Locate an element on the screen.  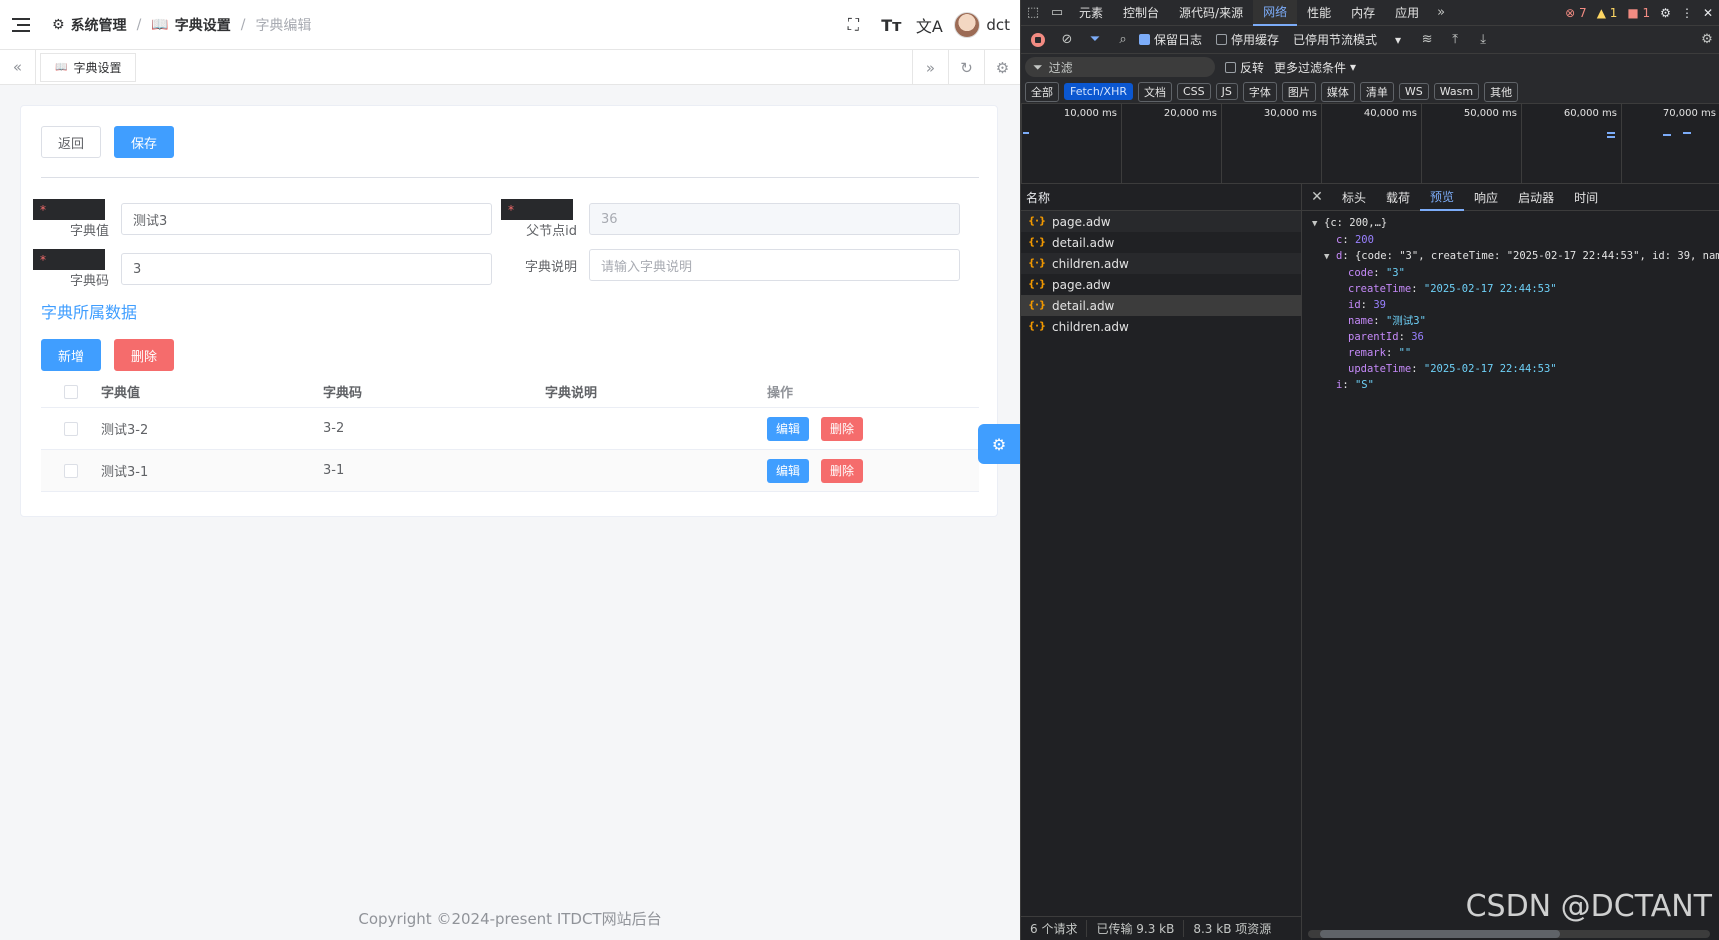
save-button: 保存 is located at coordinates (144, 142).